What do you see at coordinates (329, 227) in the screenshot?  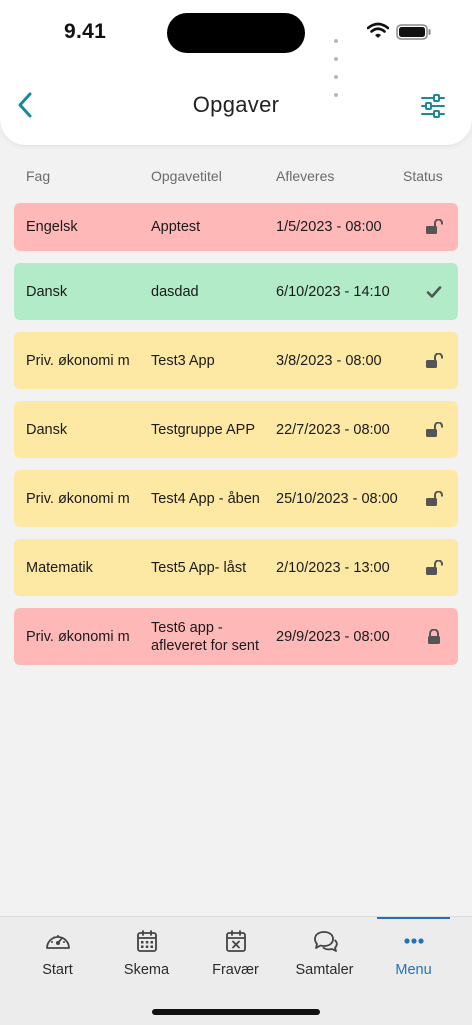 I see `row-afleveres: 1/5/2023 - 08:00` at bounding box center [329, 227].